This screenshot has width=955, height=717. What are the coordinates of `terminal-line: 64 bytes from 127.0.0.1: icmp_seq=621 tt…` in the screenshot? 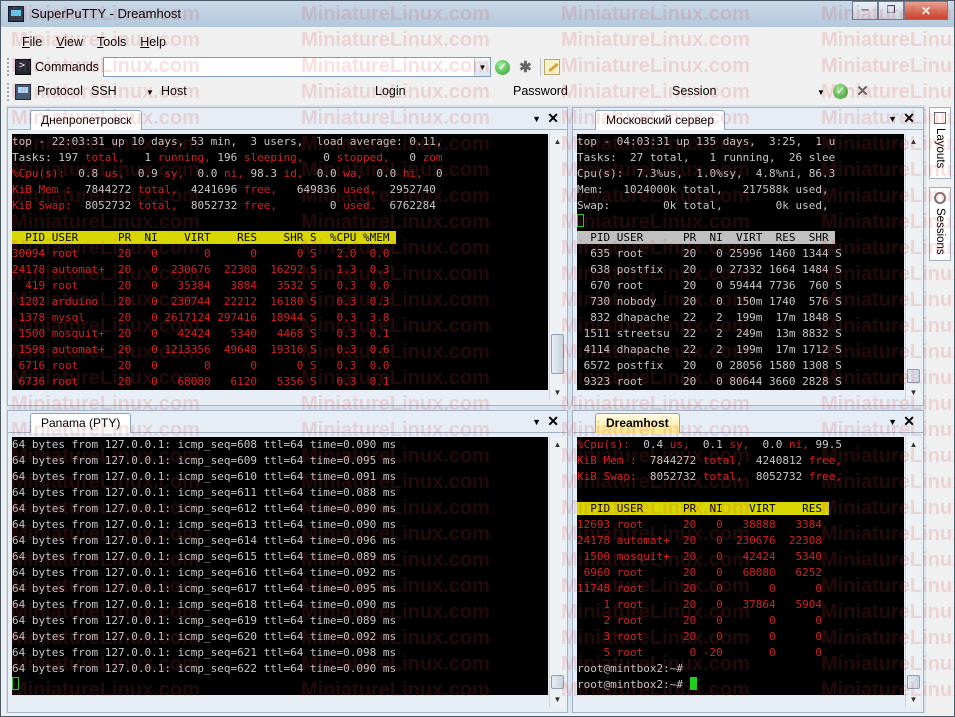 It's located at (280, 653).